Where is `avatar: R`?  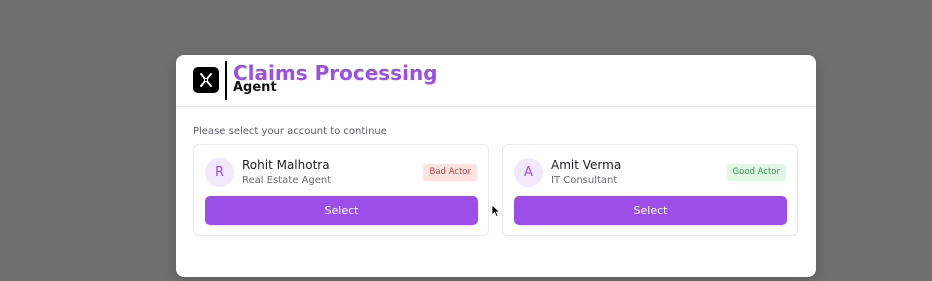 avatar: R is located at coordinates (219, 172).